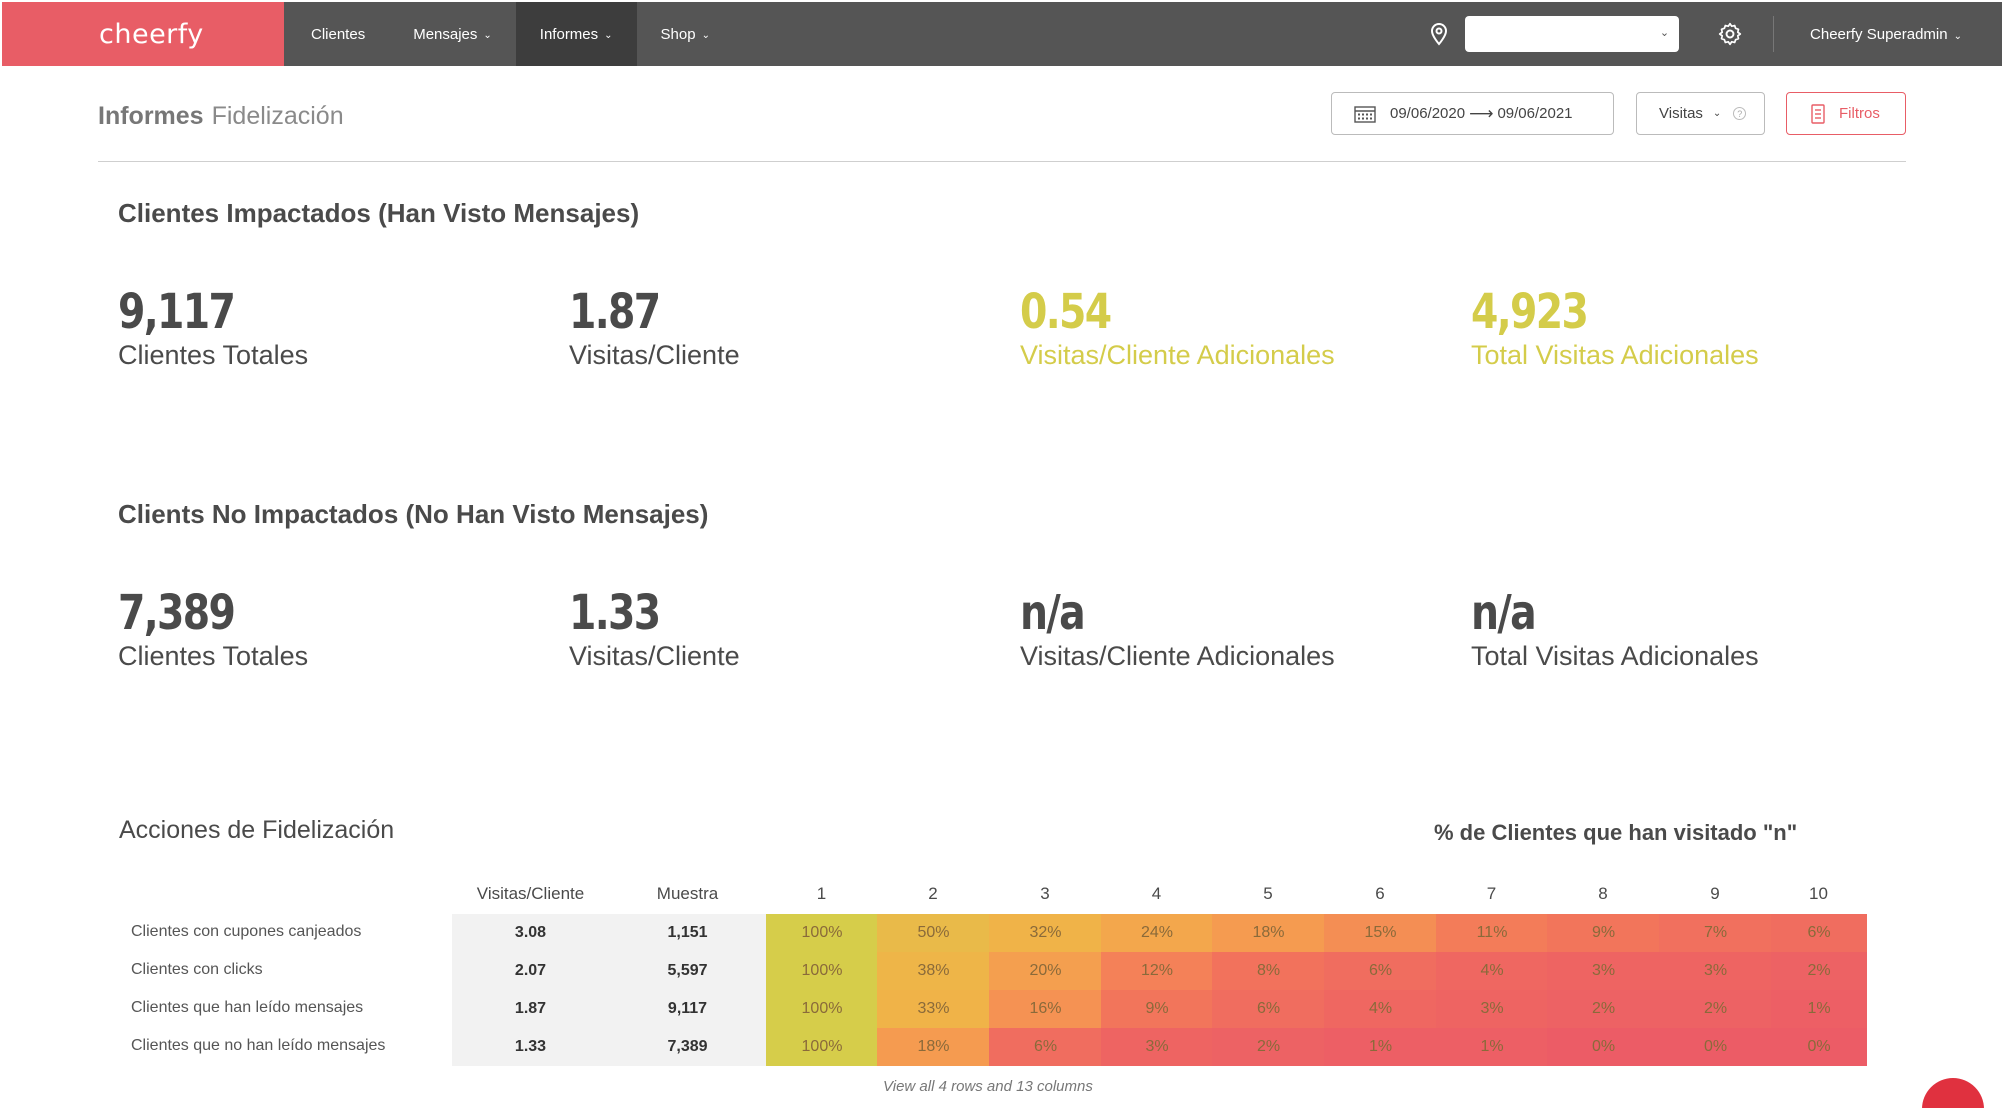  What do you see at coordinates (1953, 1093) in the screenshot?
I see `chat-widget-button` at bounding box center [1953, 1093].